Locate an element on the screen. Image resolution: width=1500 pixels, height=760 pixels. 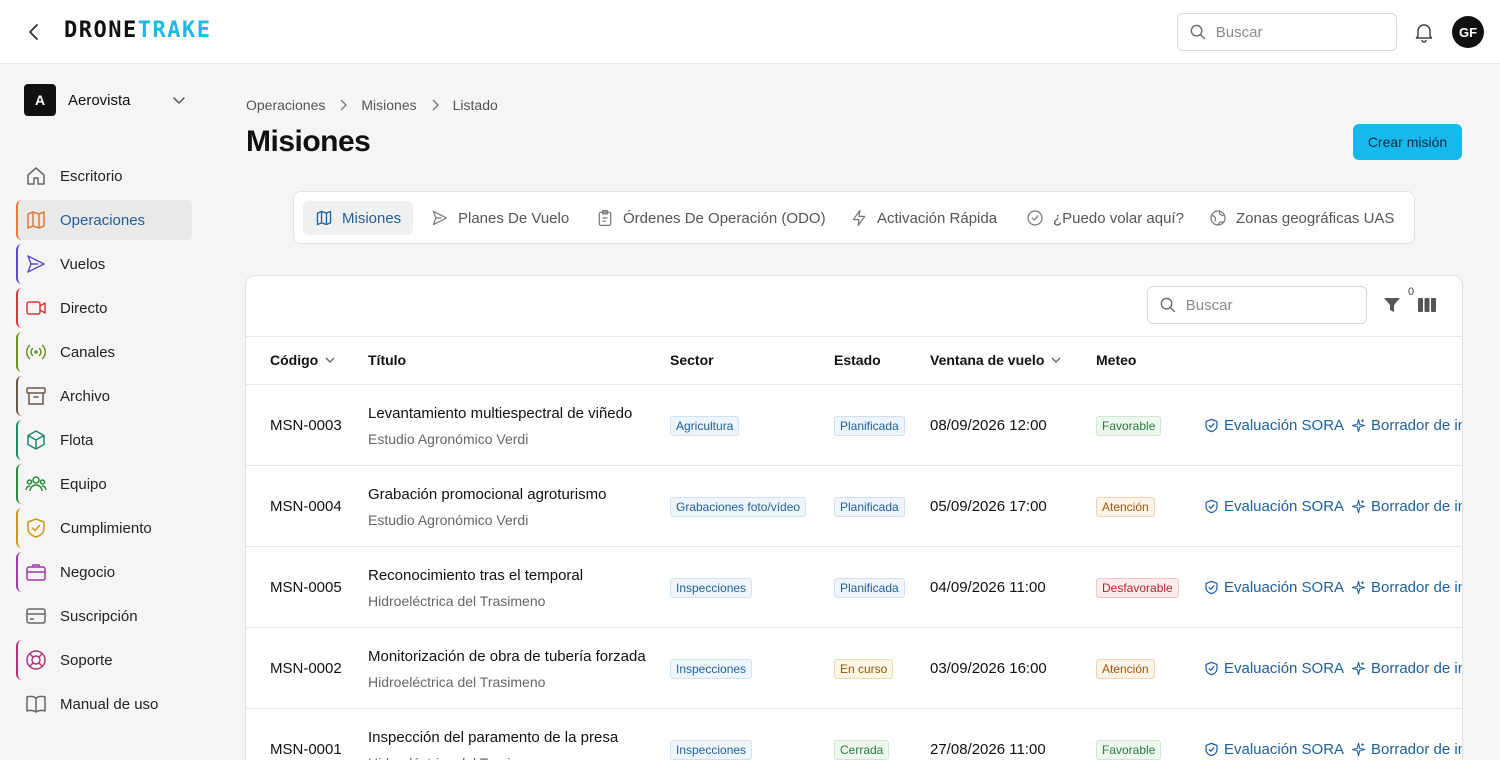
columns-button is located at coordinates (1427, 305).